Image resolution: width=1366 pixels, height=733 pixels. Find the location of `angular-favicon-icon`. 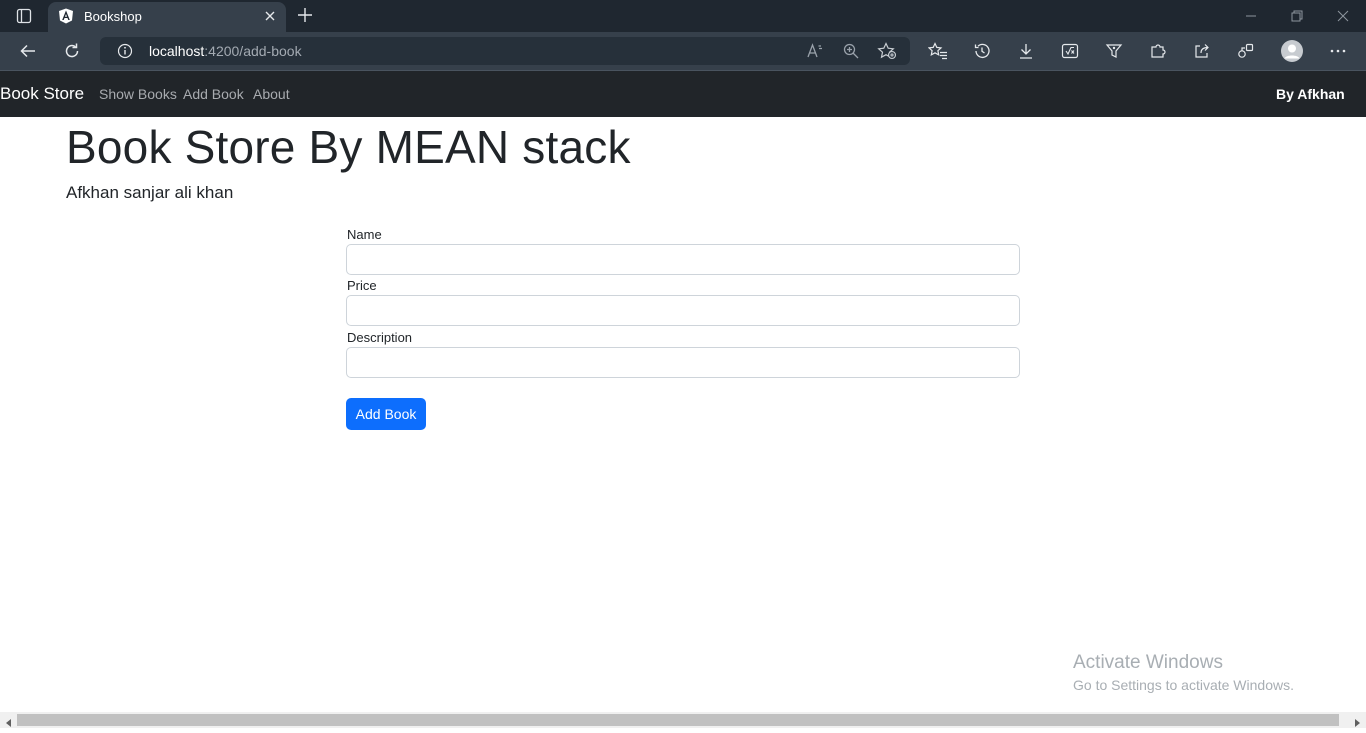

angular-favicon-icon is located at coordinates (66, 16).